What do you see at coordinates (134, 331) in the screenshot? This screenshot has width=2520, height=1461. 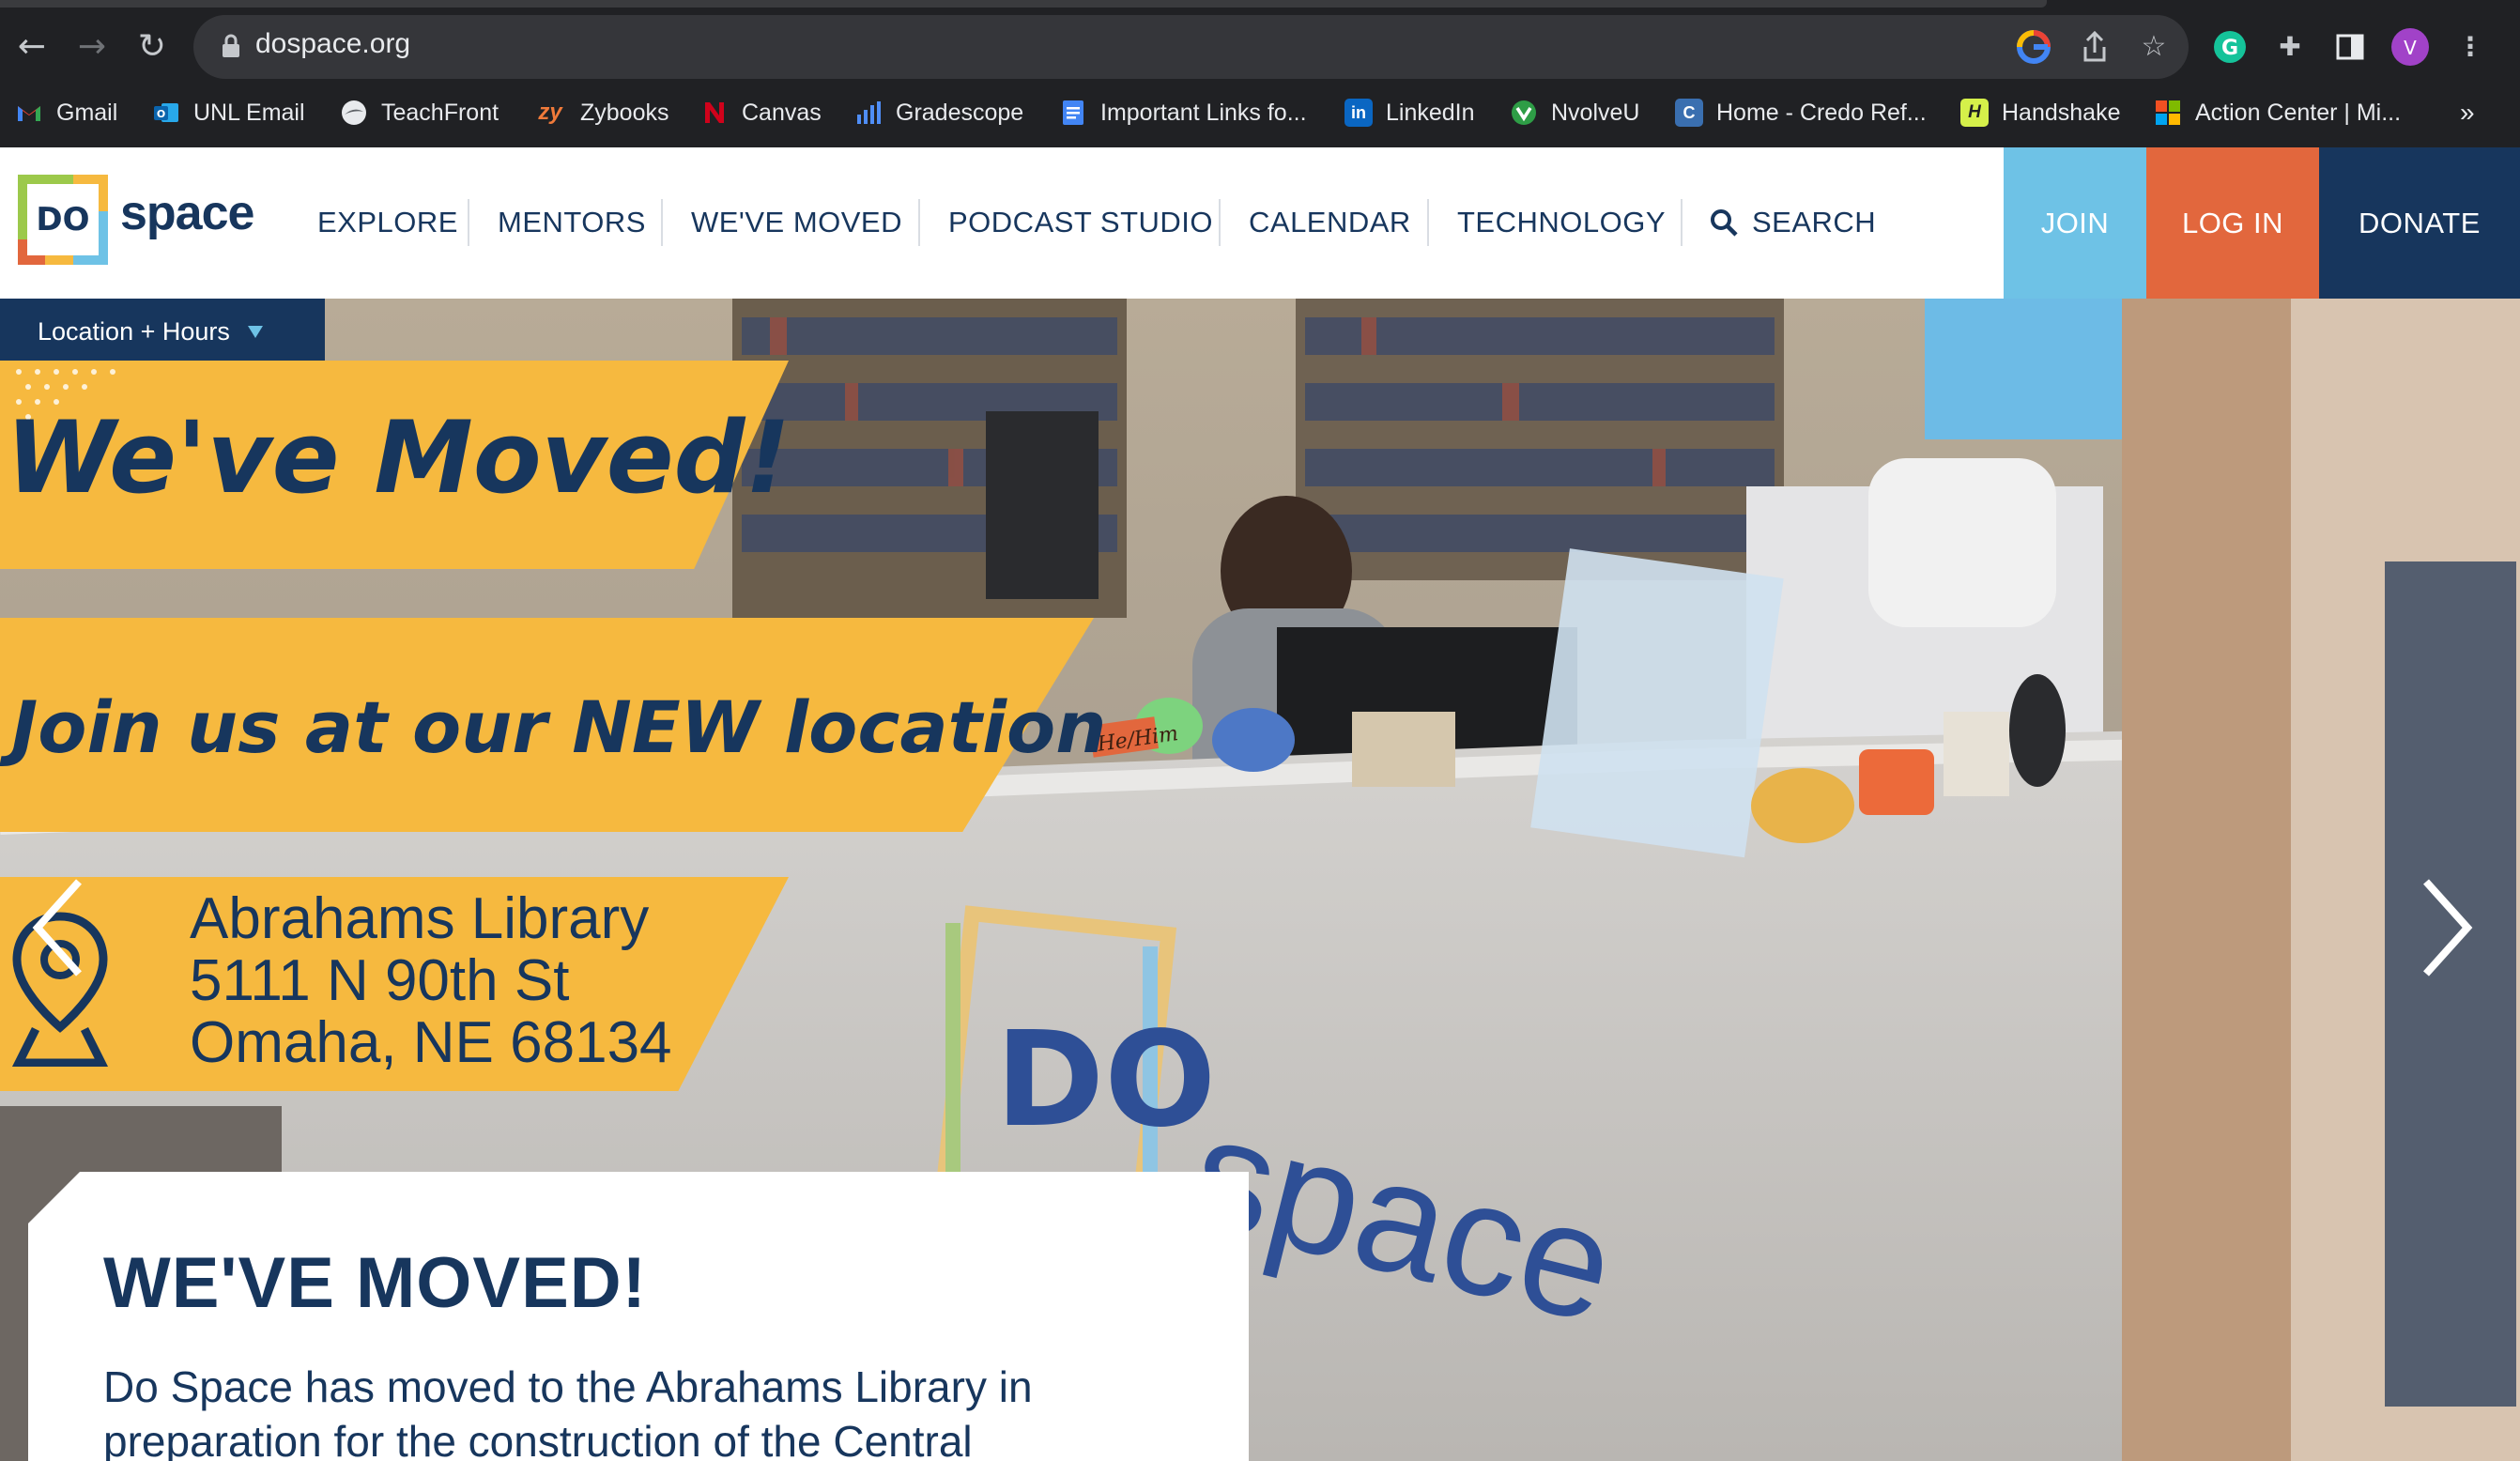 I see `location-hours-label: Location + Hours` at bounding box center [134, 331].